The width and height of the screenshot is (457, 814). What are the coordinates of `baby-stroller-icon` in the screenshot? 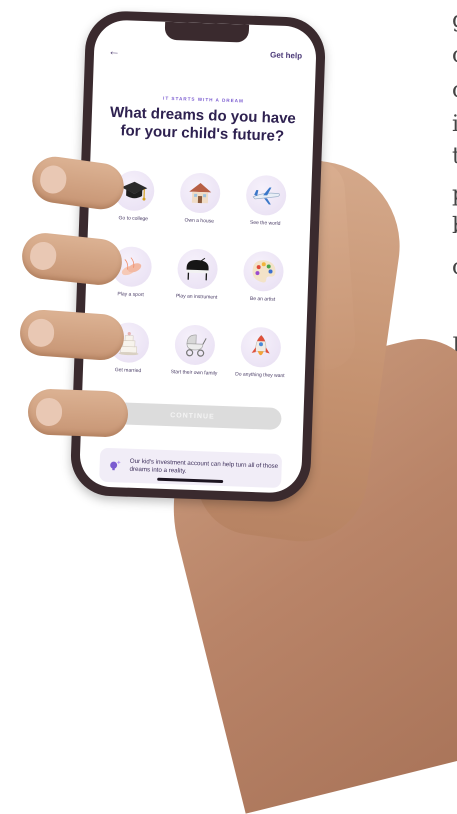 It's located at (194, 344).